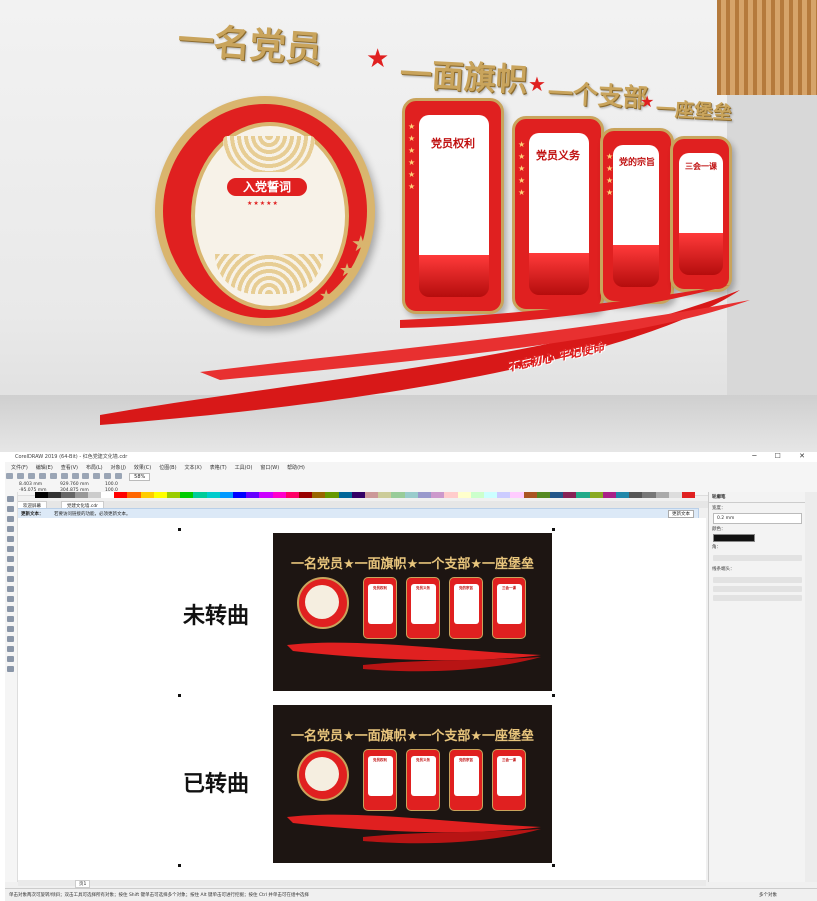  What do you see at coordinates (10, 639) in the screenshot?
I see `eyedropper-icon` at bounding box center [10, 639].